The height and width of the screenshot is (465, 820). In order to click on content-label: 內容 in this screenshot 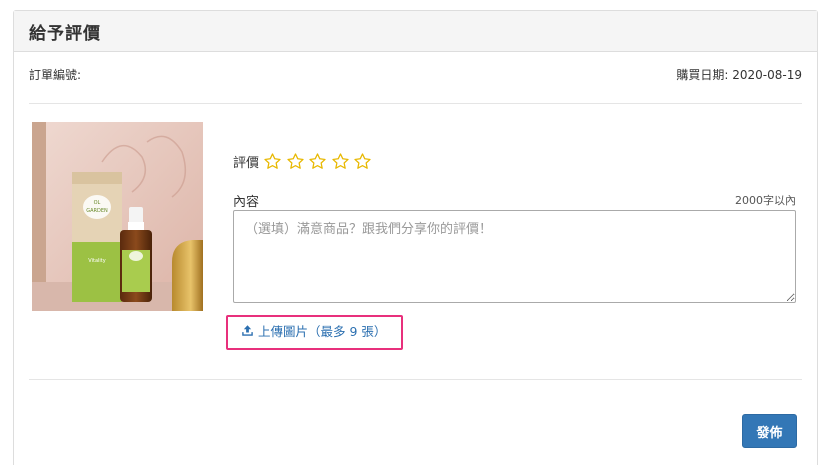, I will do `click(246, 202)`.